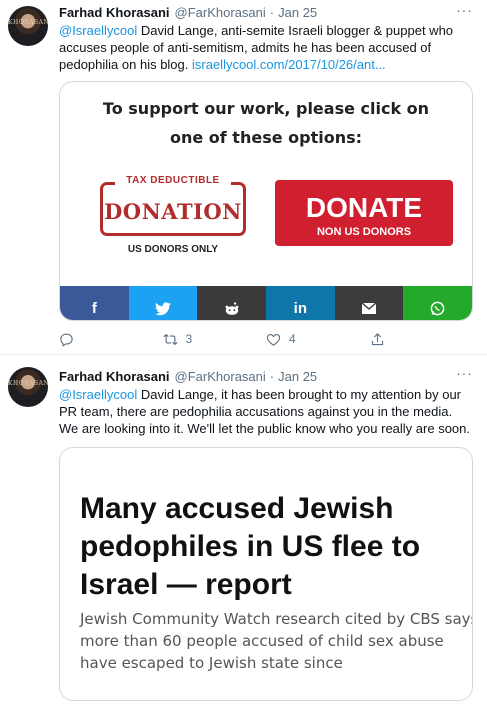  I want to click on whatsapp-share-button, so click(437, 303).